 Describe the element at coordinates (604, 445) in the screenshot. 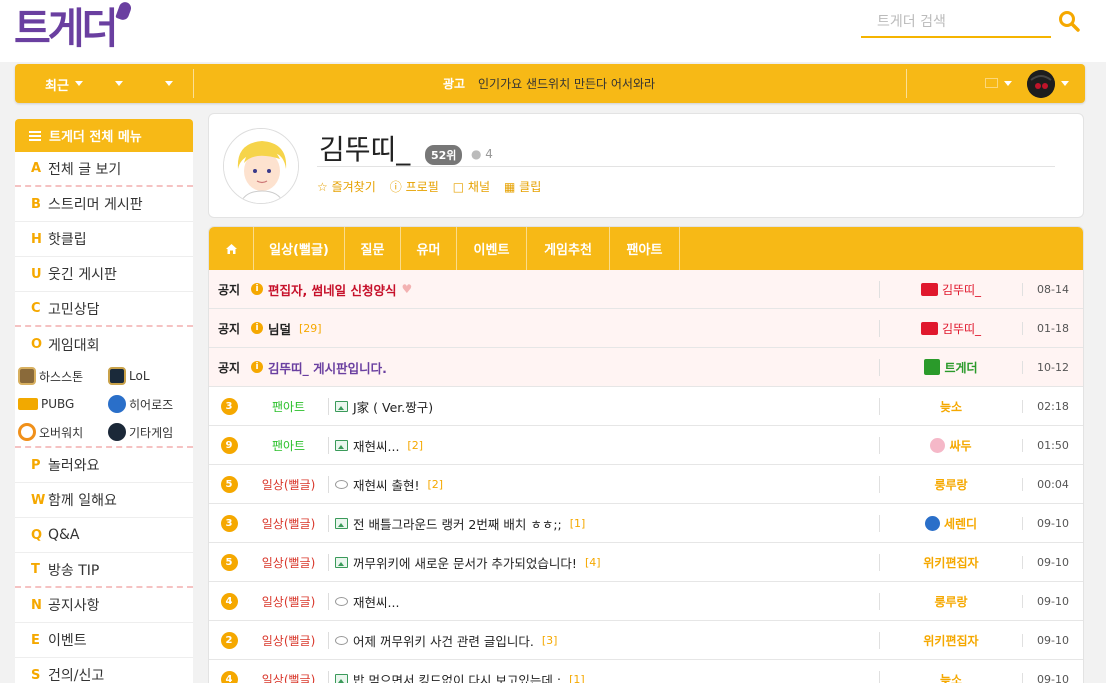

I see `post-title-cell: 재현씨... [2]` at that location.